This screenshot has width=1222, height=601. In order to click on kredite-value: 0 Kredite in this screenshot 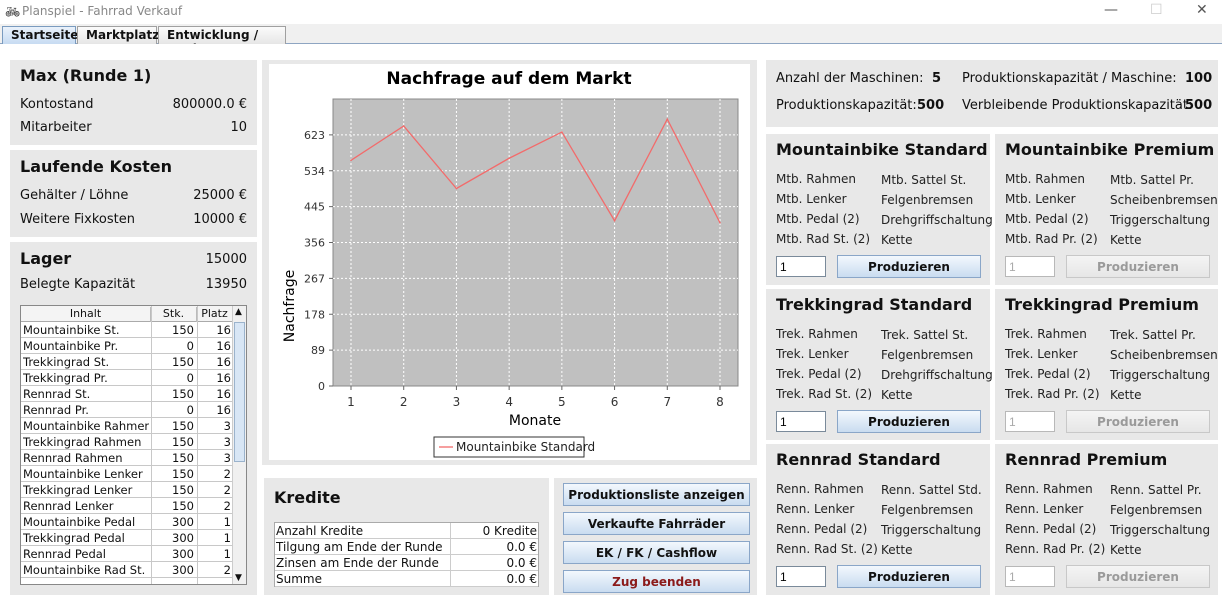, I will do `click(509, 531)`.